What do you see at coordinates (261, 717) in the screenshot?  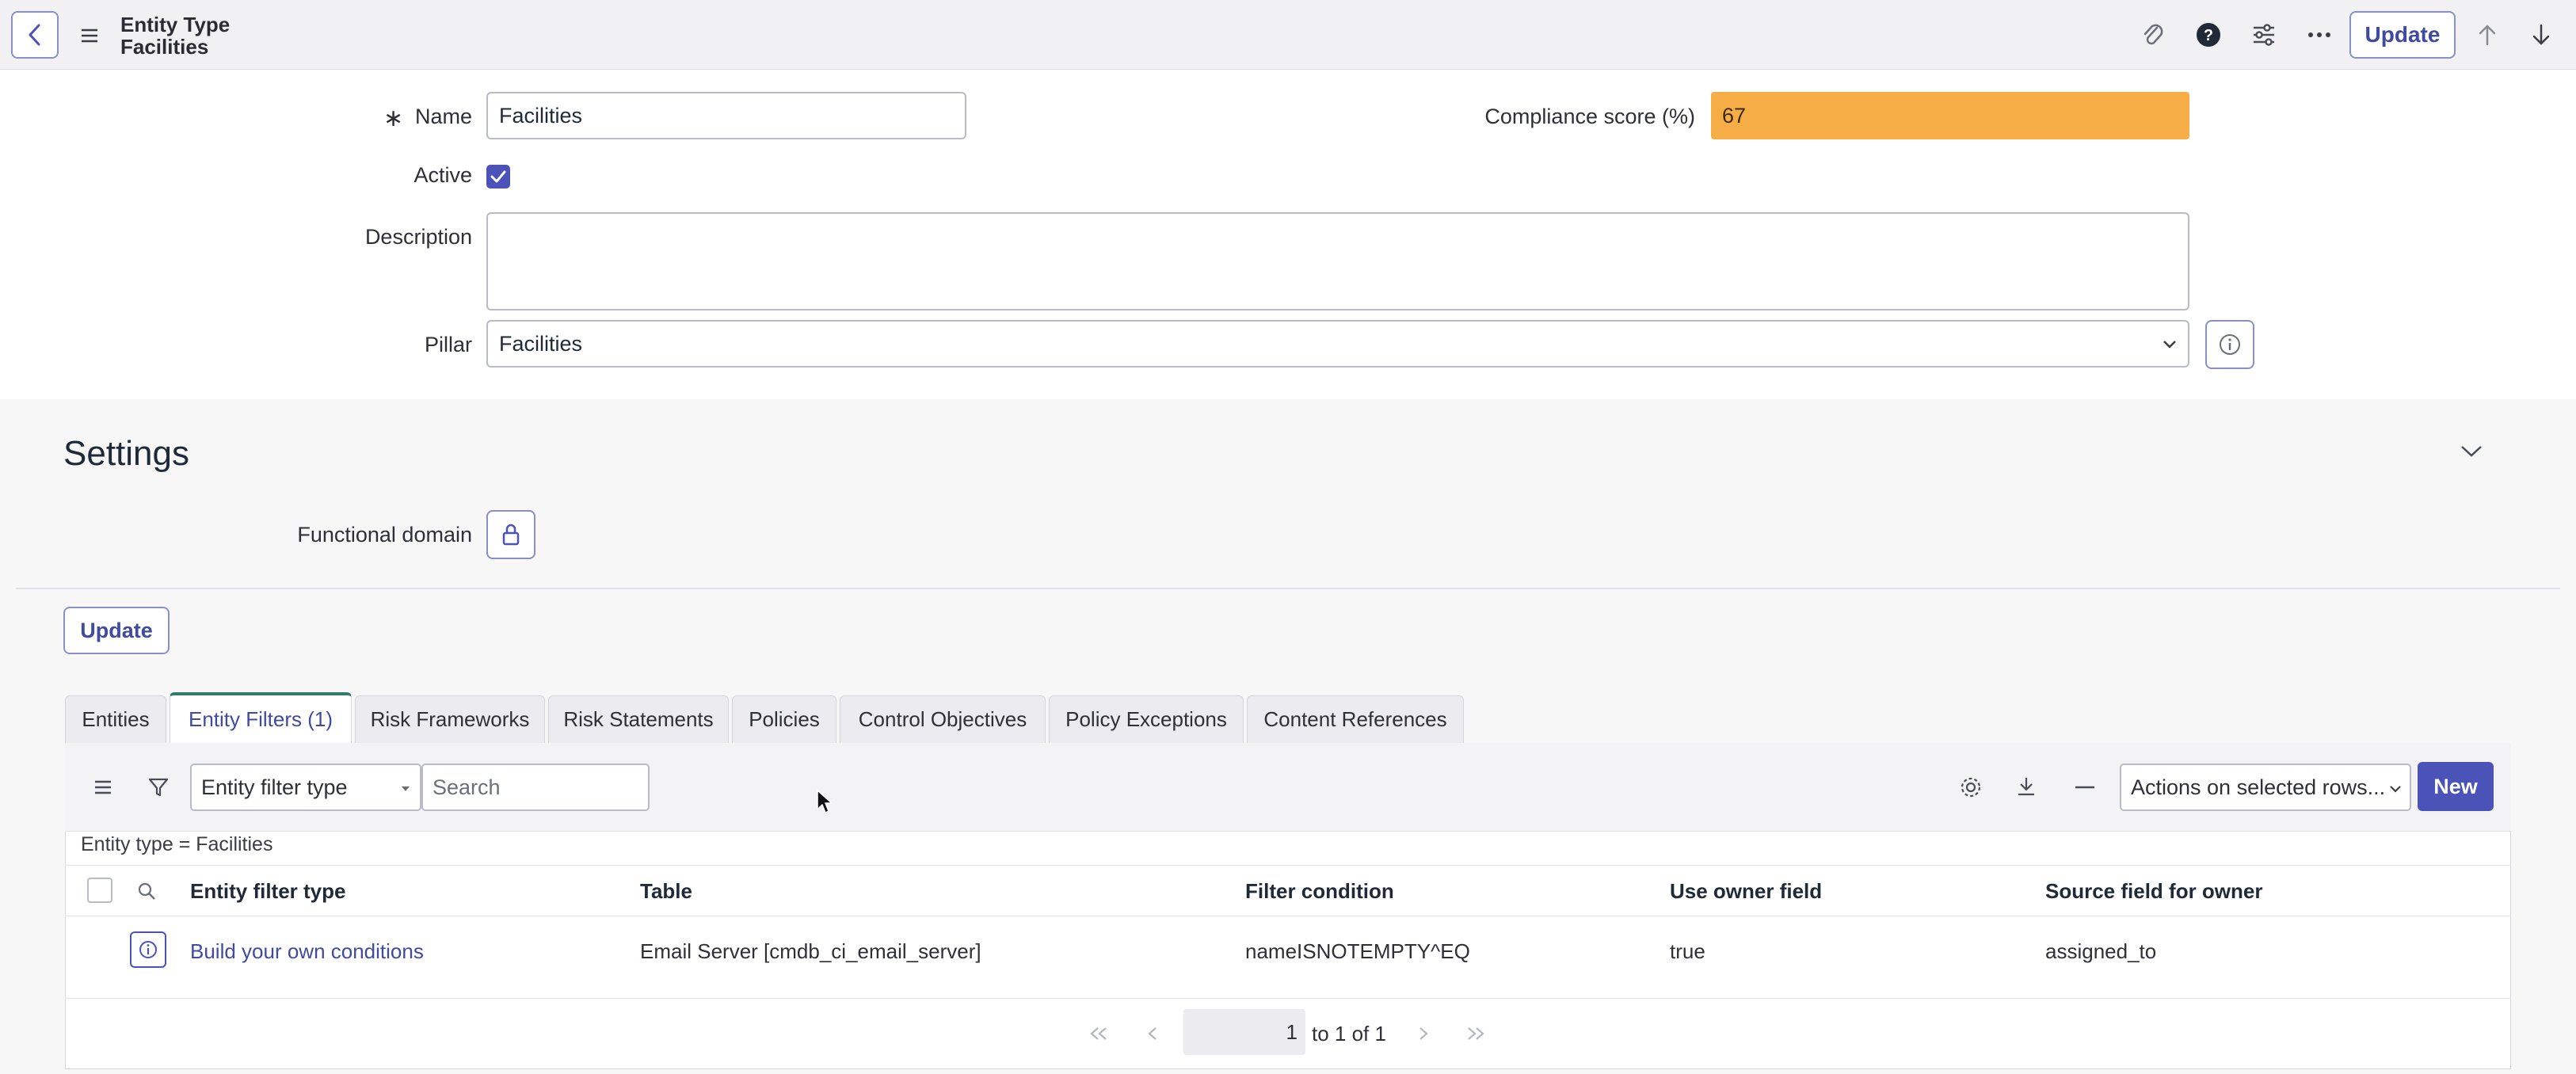 I see `tab-entity-filters: Entity Filters (1)` at bounding box center [261, 717].